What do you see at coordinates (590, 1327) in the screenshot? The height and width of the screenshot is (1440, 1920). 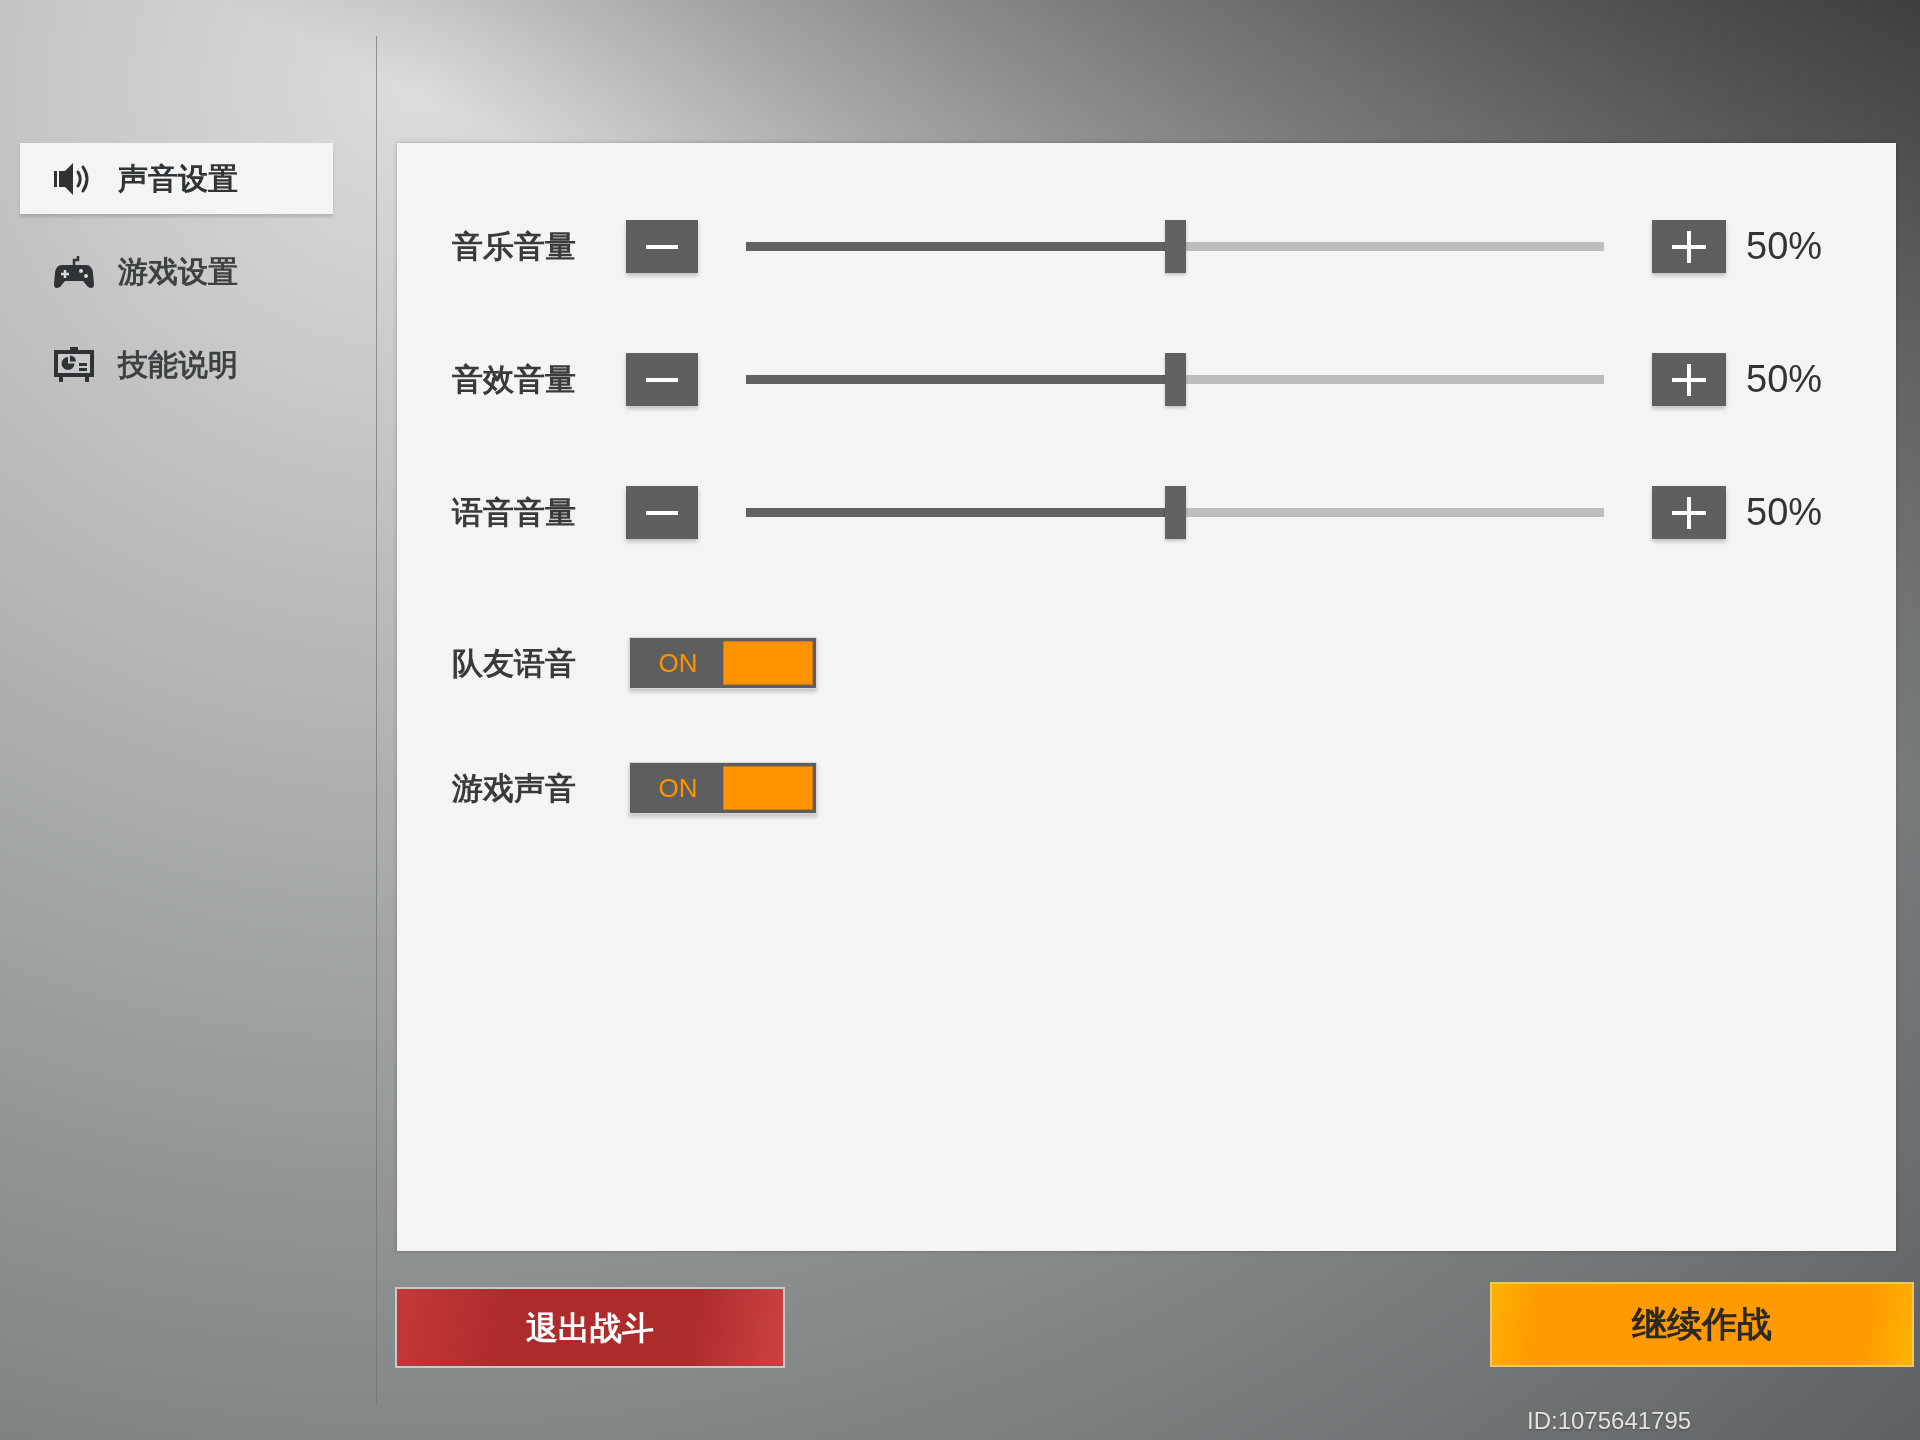 I see `exit-button: 退出战斗` at bounding box center [590, 1327].